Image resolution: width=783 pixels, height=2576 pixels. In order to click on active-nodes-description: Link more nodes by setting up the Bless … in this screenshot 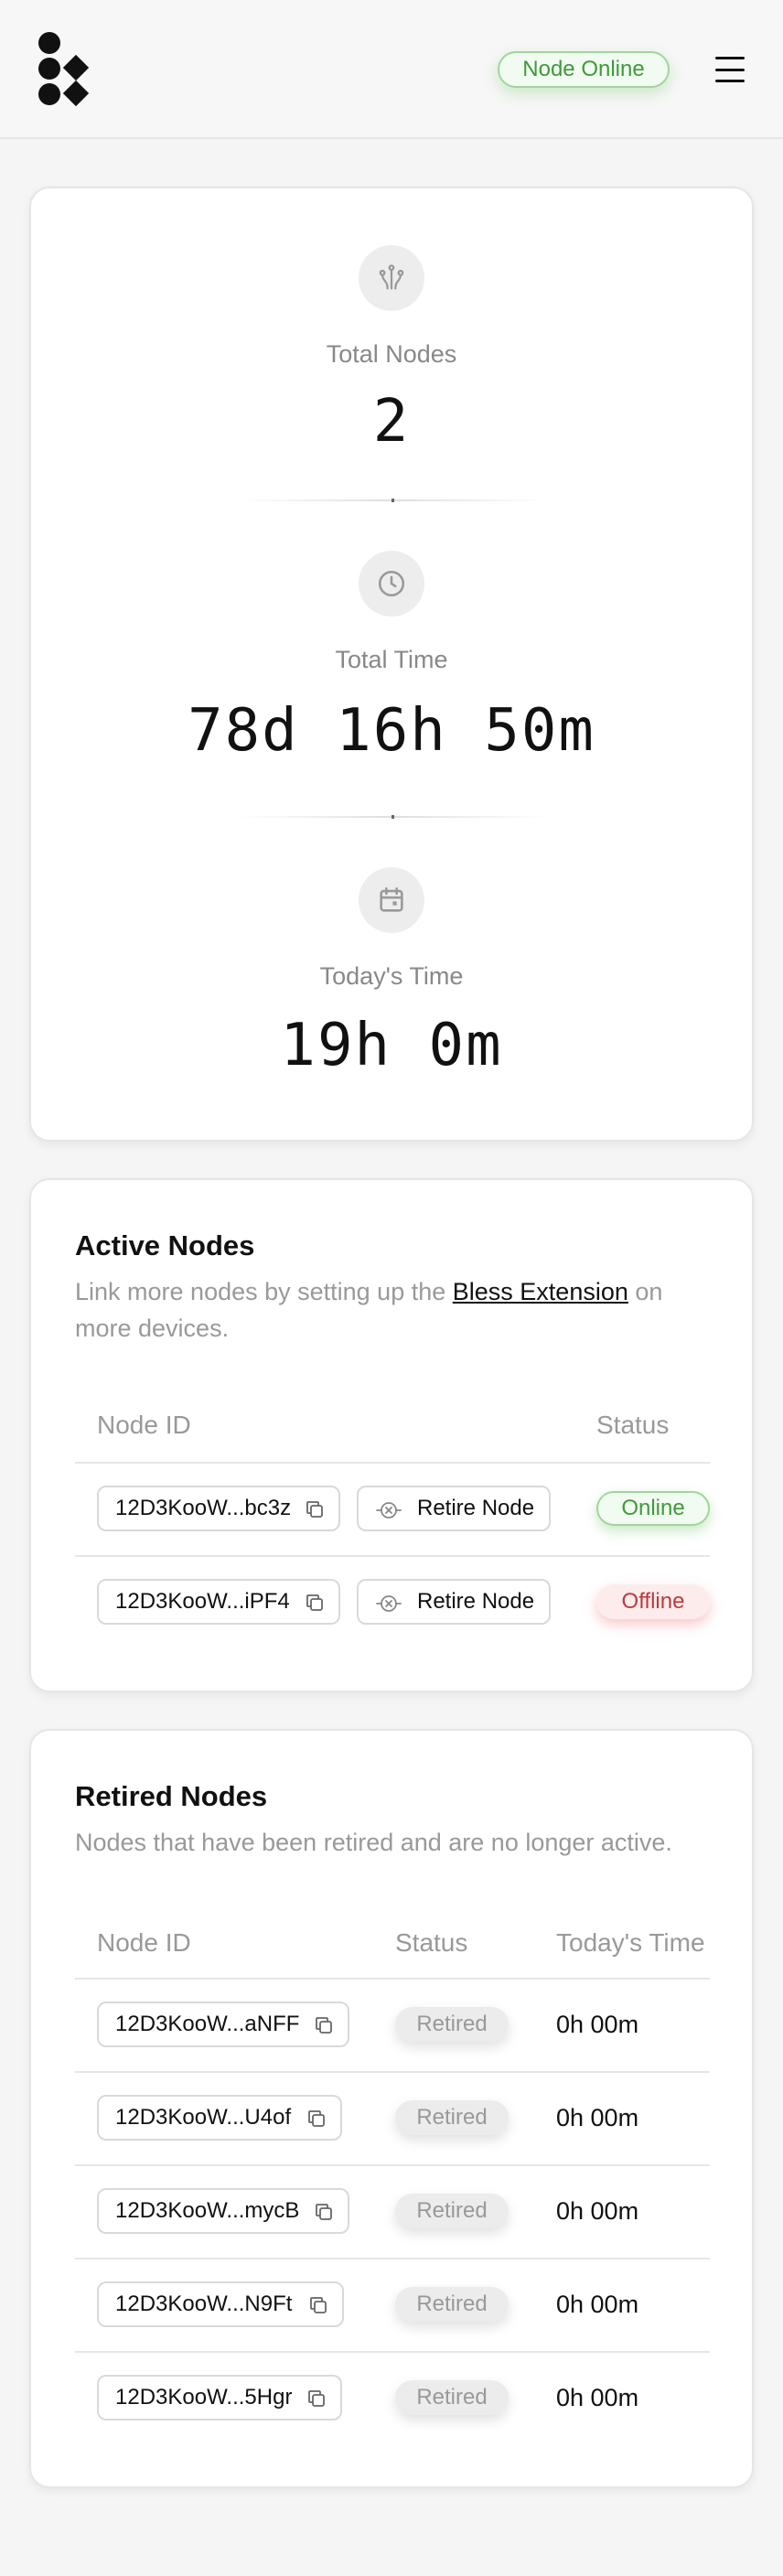, I will do `click(395, 1310)`.